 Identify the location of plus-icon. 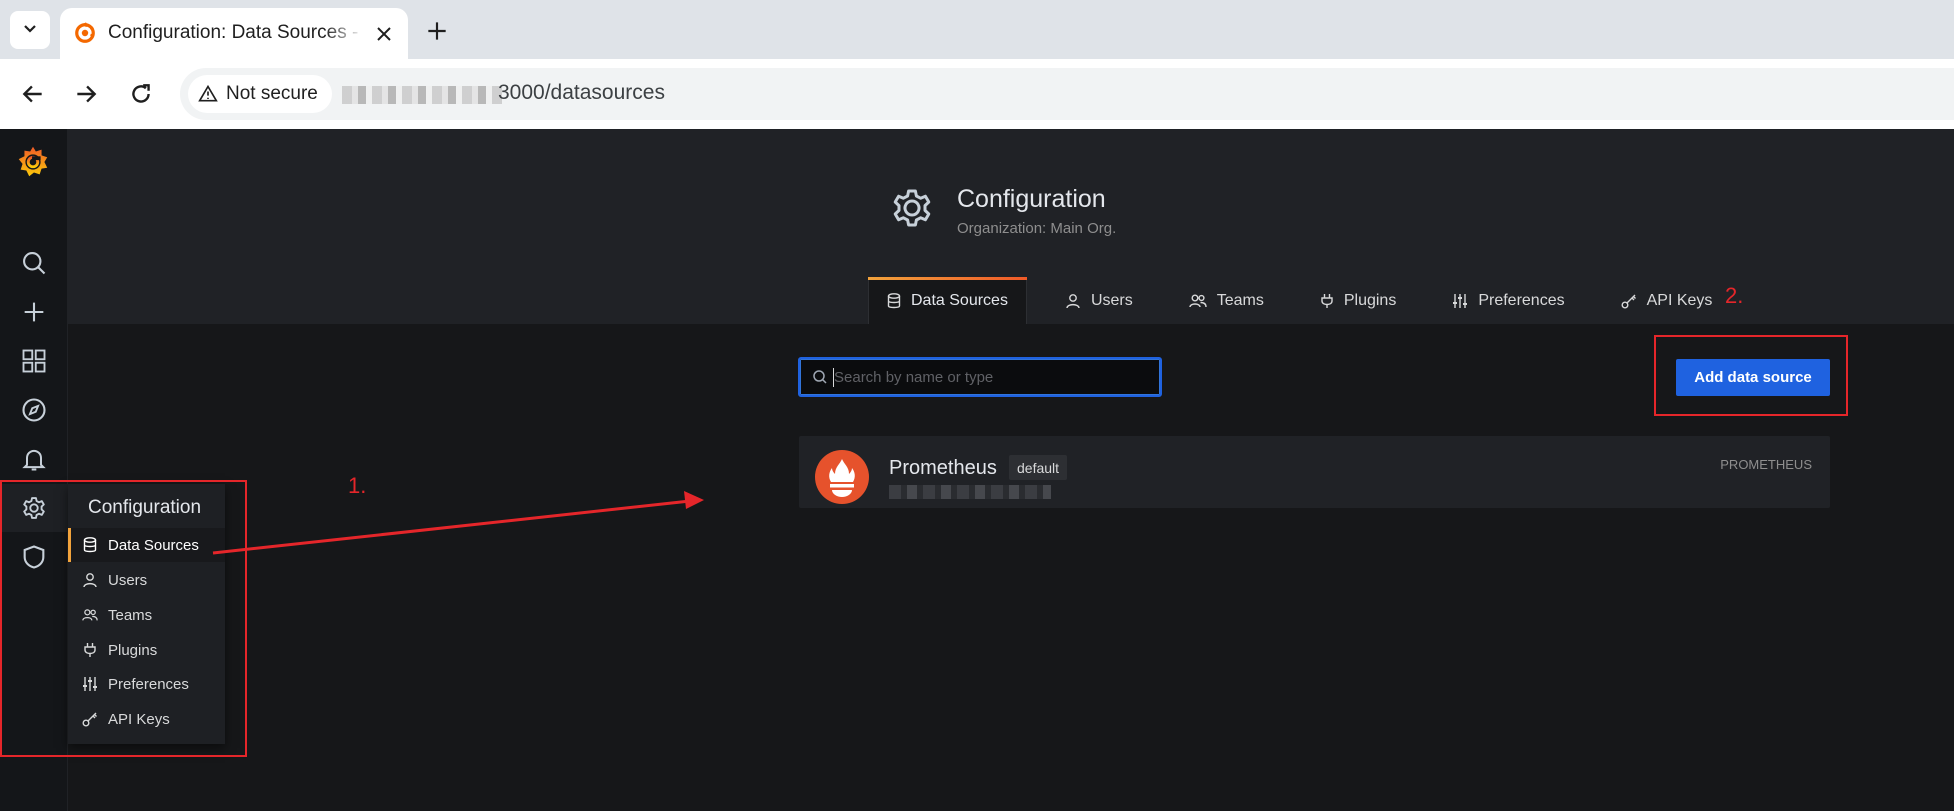
(34, 312).